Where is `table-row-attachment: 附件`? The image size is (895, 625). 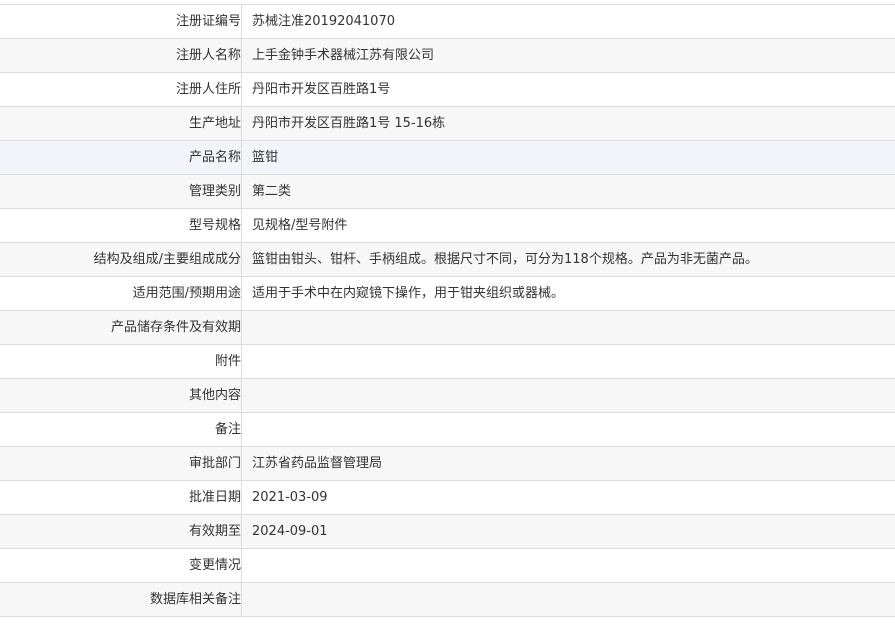 table-row-attachment: 附件 is located at coordinates (447, 362).